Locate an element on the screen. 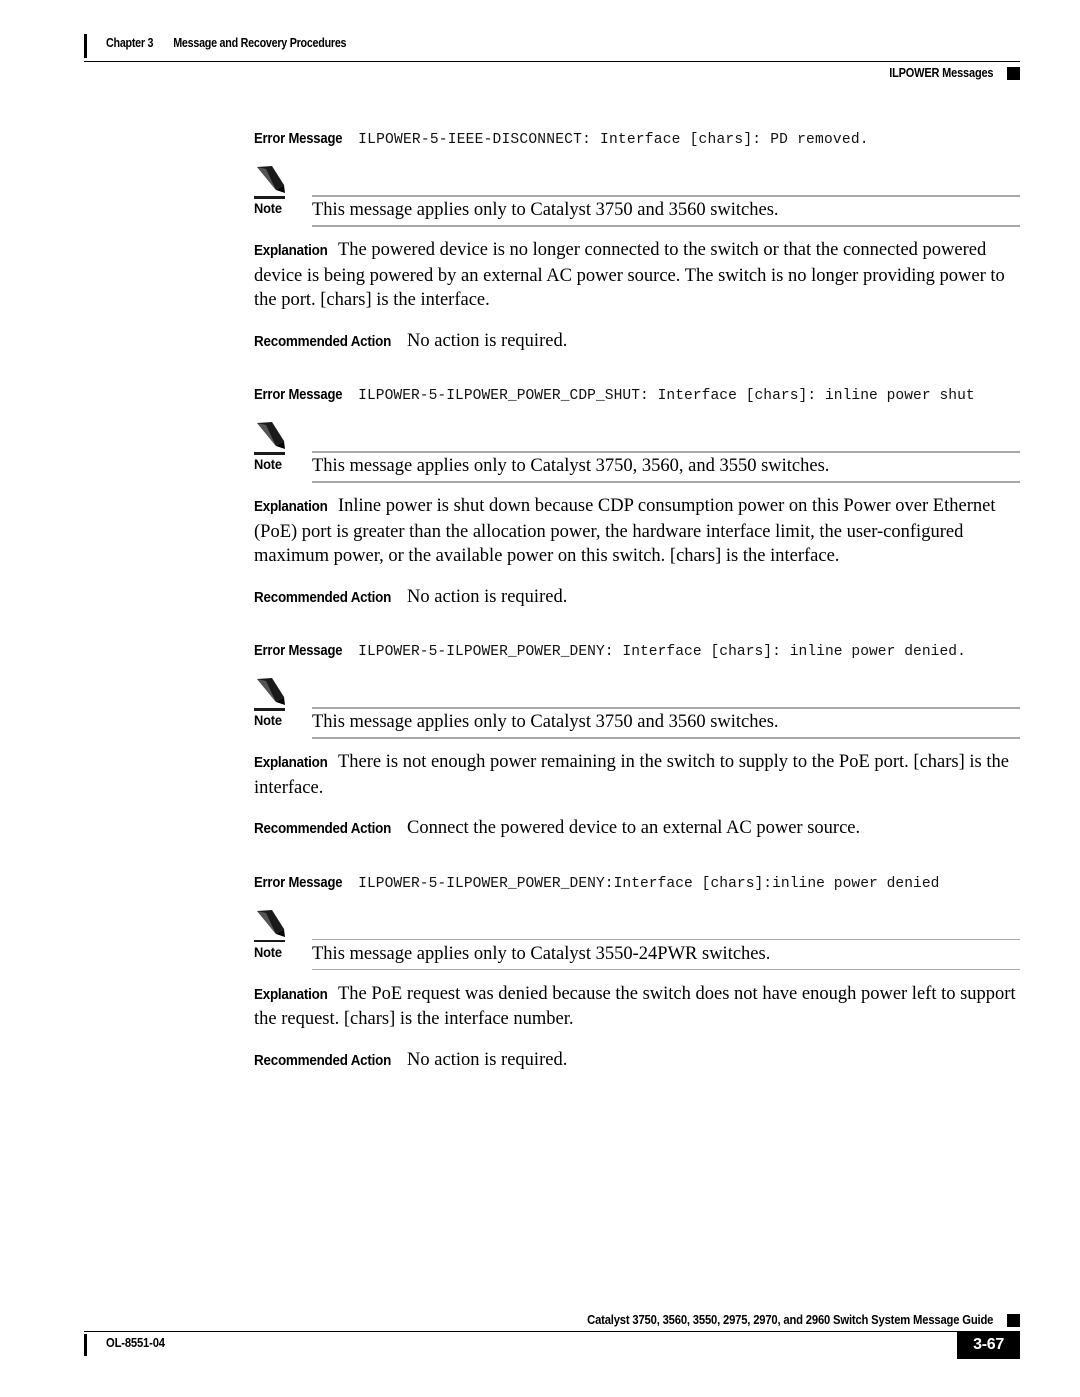 This screenshot has width=1080, height=1397. footer-marker-square-icon is located at coordinates (1013, 1320).